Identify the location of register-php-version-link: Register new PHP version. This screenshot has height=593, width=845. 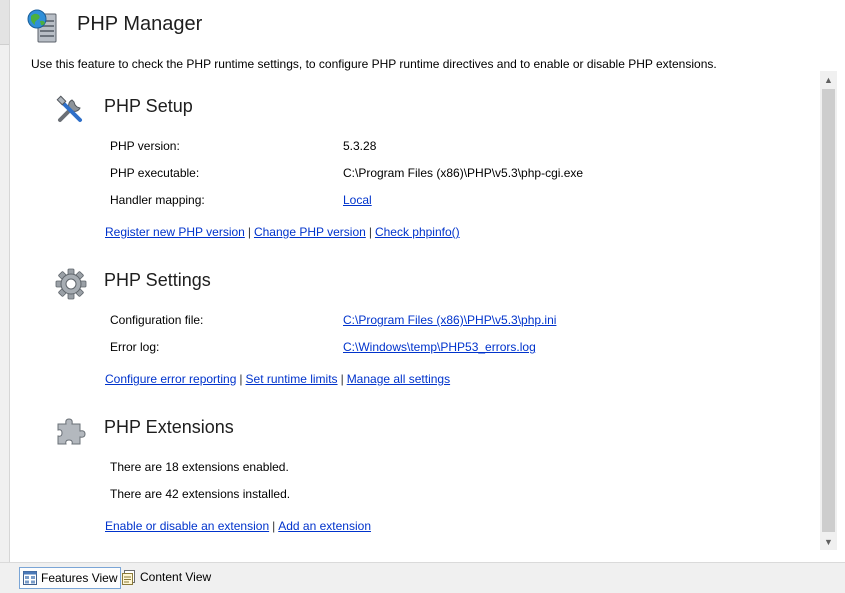
(175, 232).